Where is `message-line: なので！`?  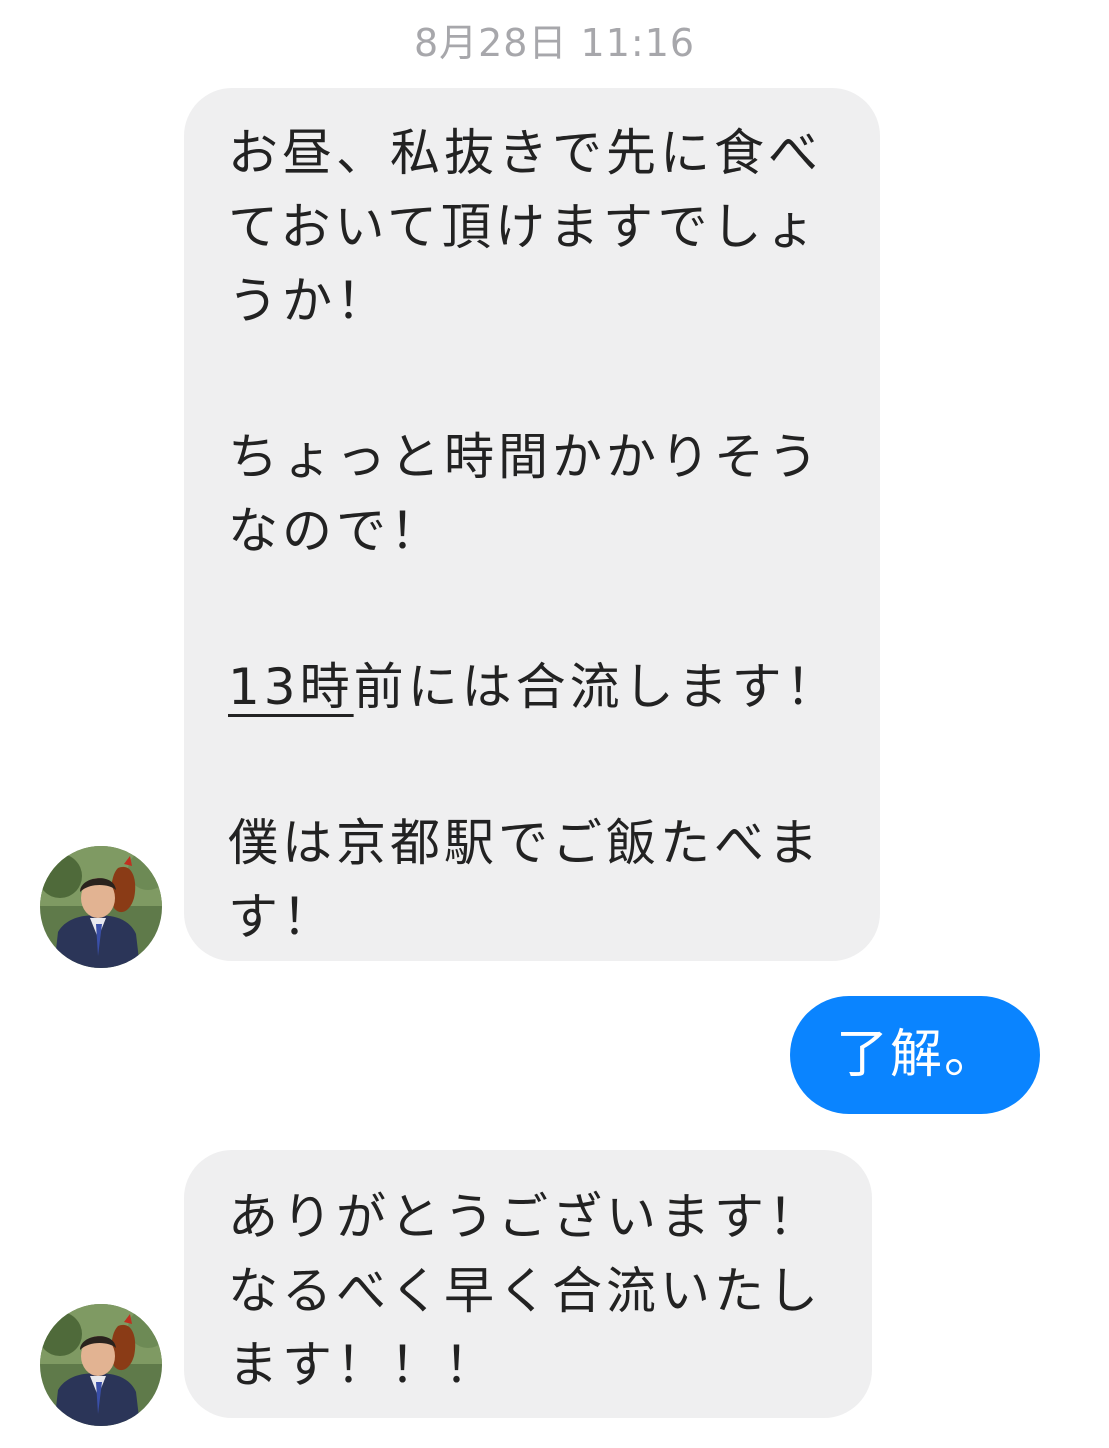
message-line: なので！ is located at coordinates (336, 531).